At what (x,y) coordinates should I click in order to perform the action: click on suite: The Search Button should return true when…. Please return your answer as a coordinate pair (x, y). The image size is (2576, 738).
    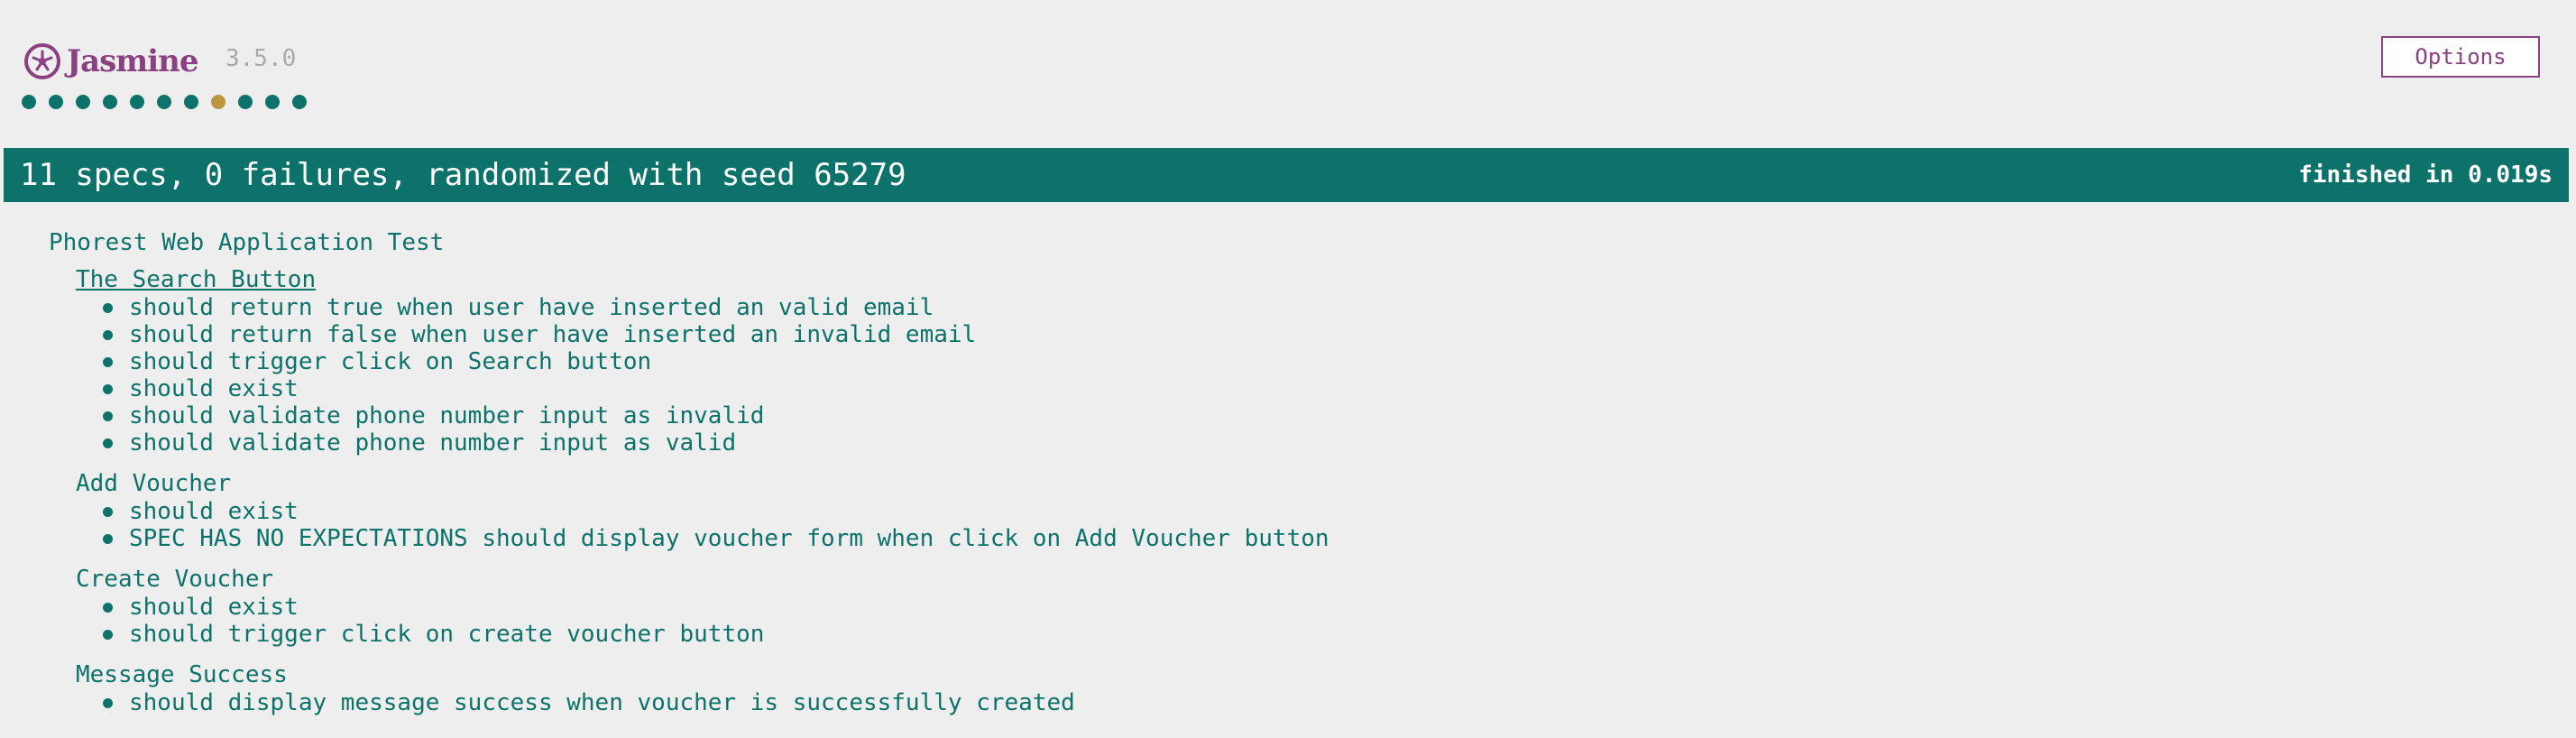
    Looking at the image, I should click on (703, 361).